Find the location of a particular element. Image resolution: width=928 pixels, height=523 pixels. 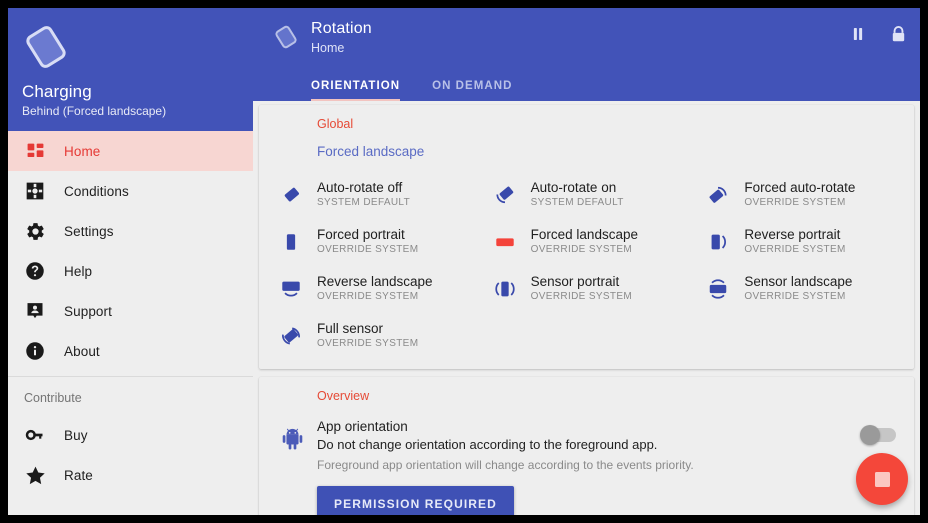

diamond-quarter-arc-icon is located at coordinates (718, 195).